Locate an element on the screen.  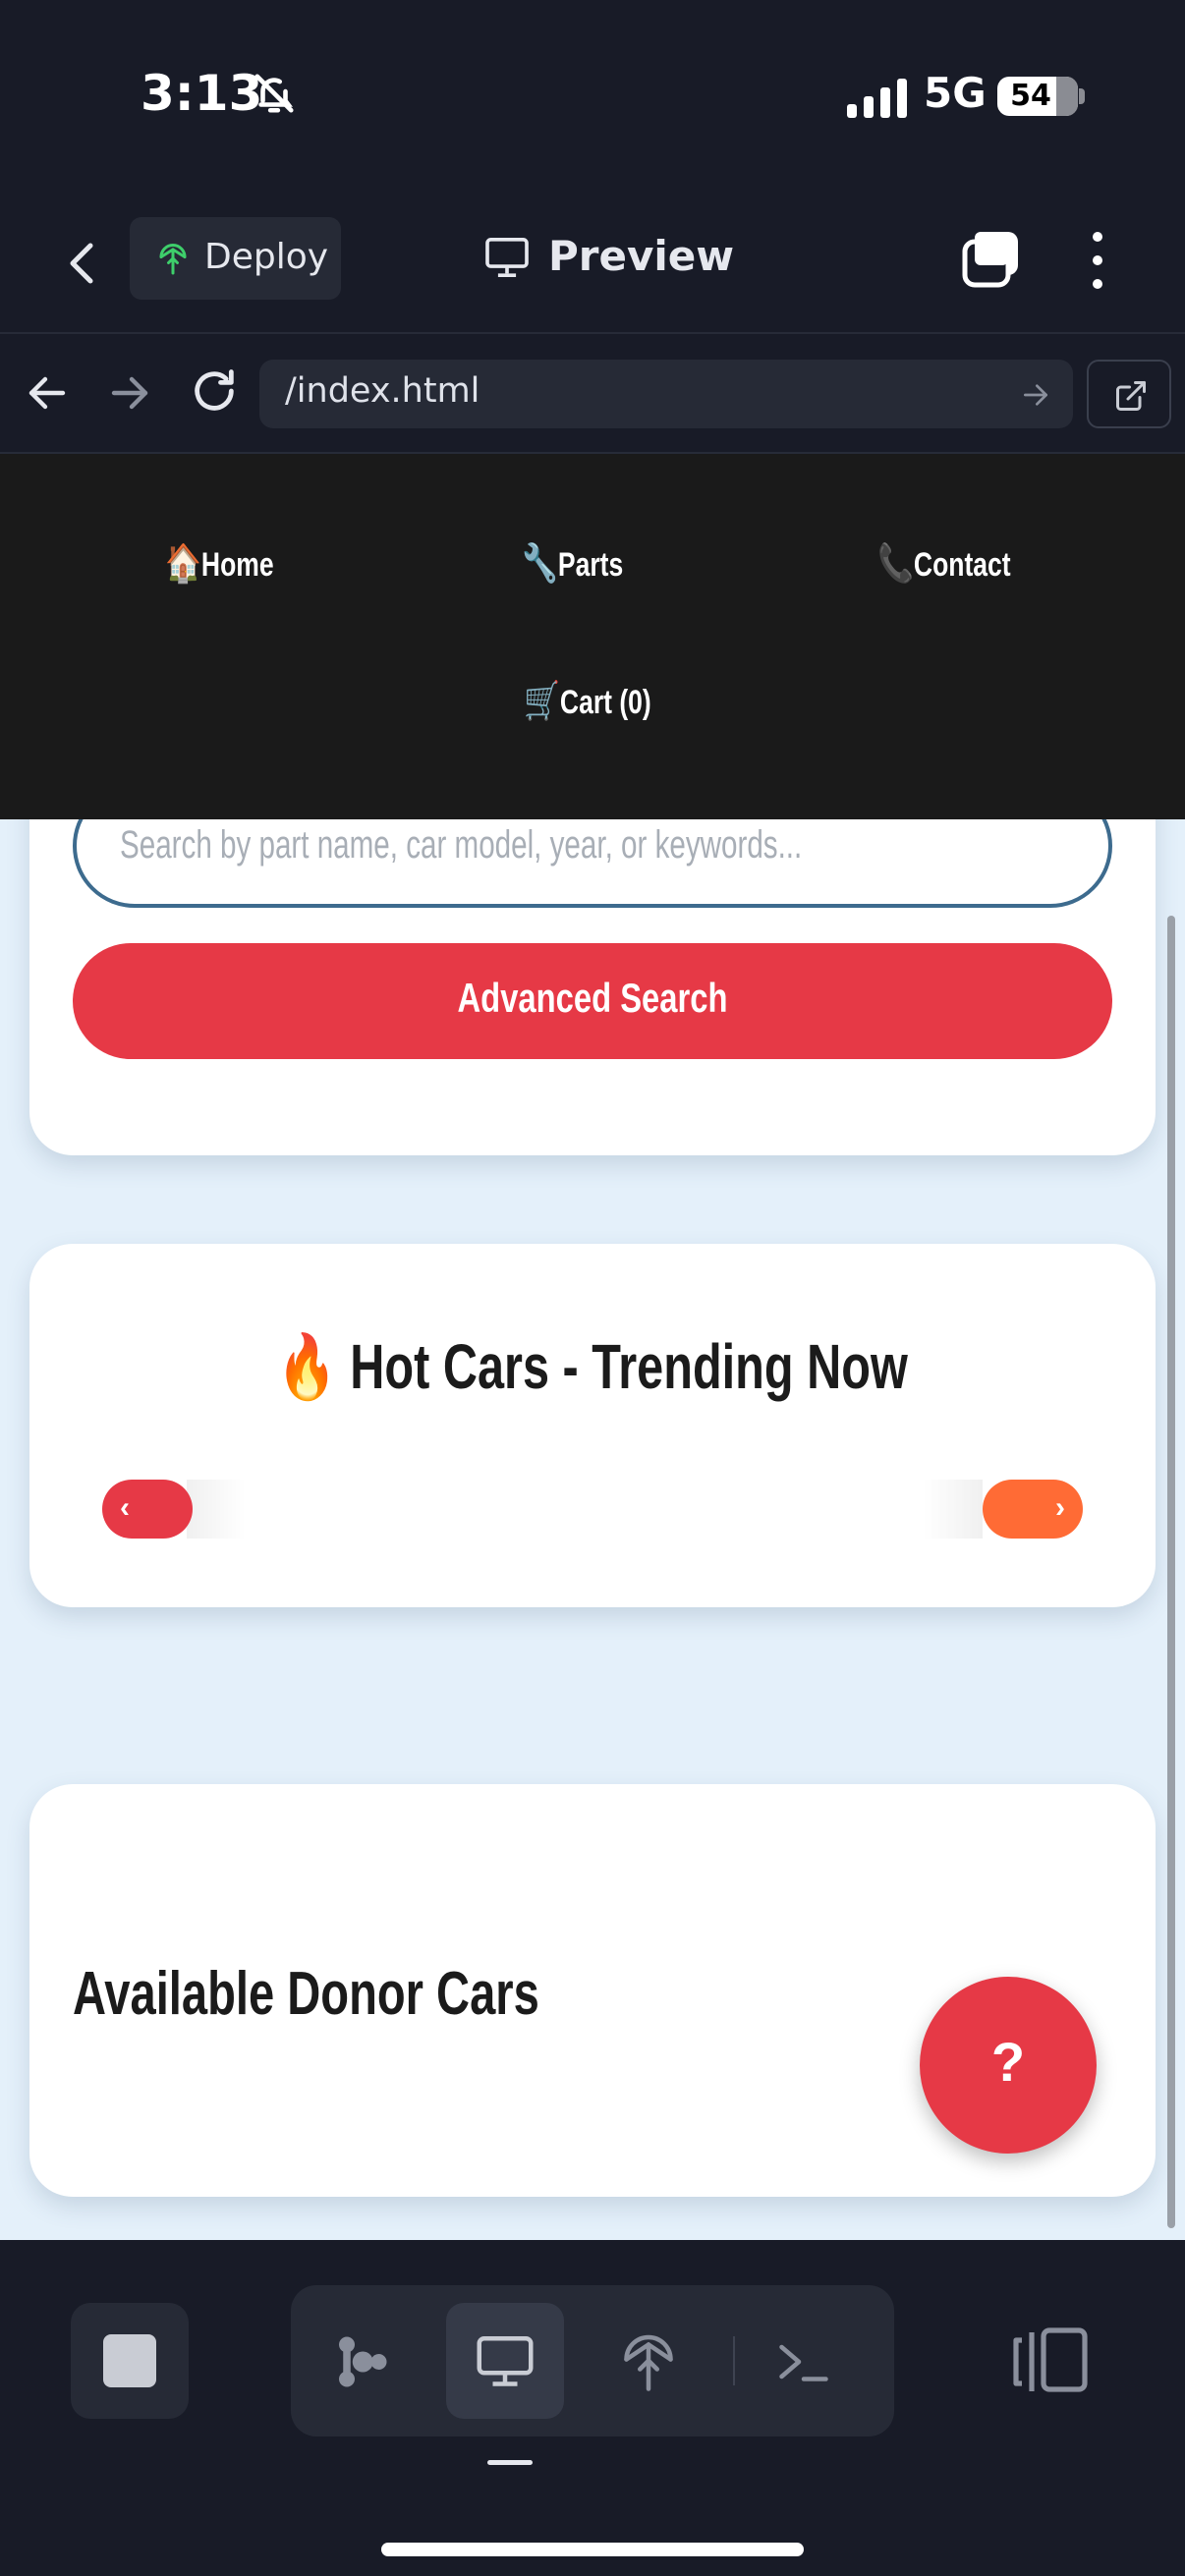
drawer-handle is located at coordinates (510, 2462).